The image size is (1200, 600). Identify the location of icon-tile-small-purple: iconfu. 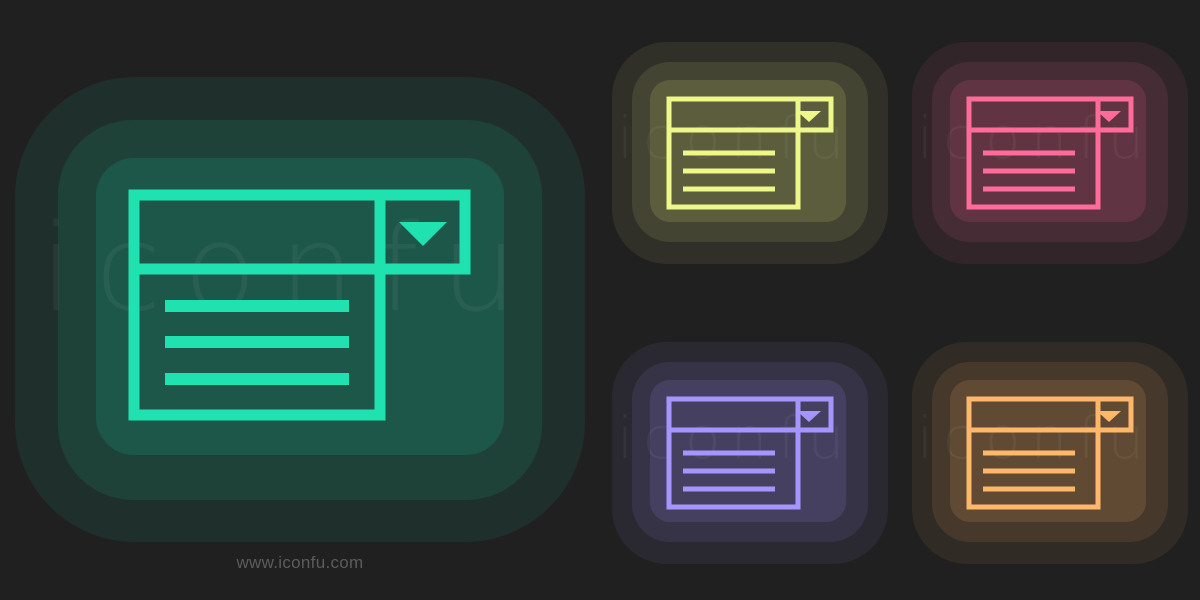
(752, 454).